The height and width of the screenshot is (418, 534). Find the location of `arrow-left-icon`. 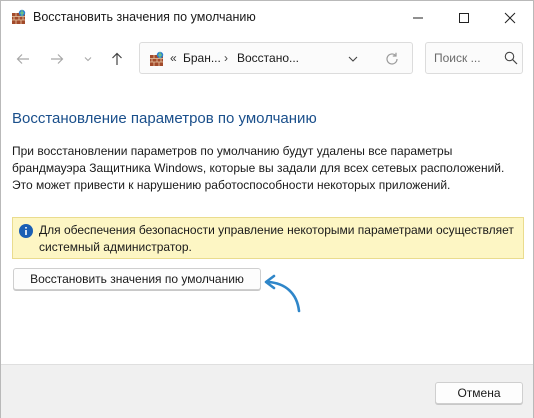

arrow-left-icon is located at coordinates (22, 59).